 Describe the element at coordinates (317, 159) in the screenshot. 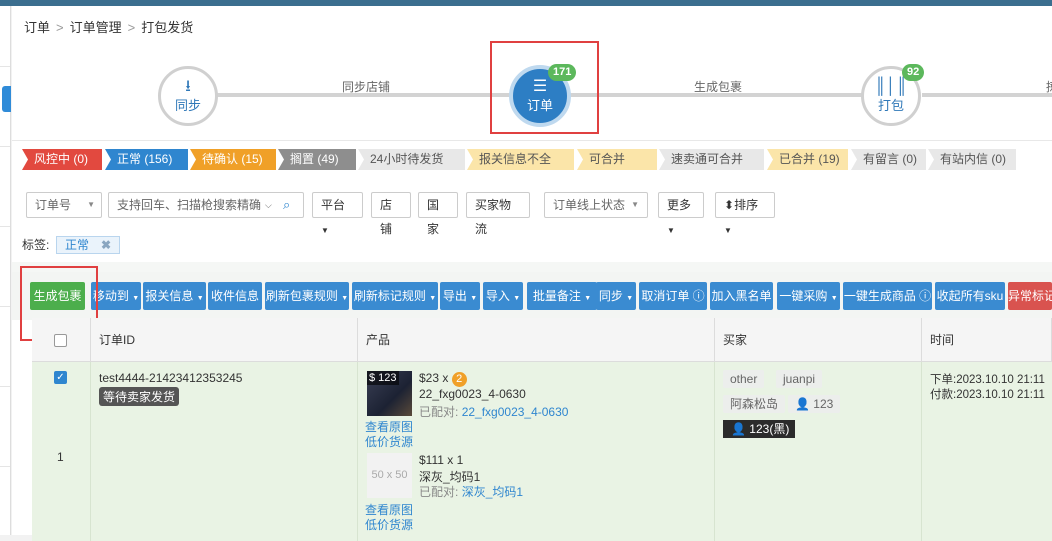

I see `tag-on-hold: 搁置 (49)` at that location.